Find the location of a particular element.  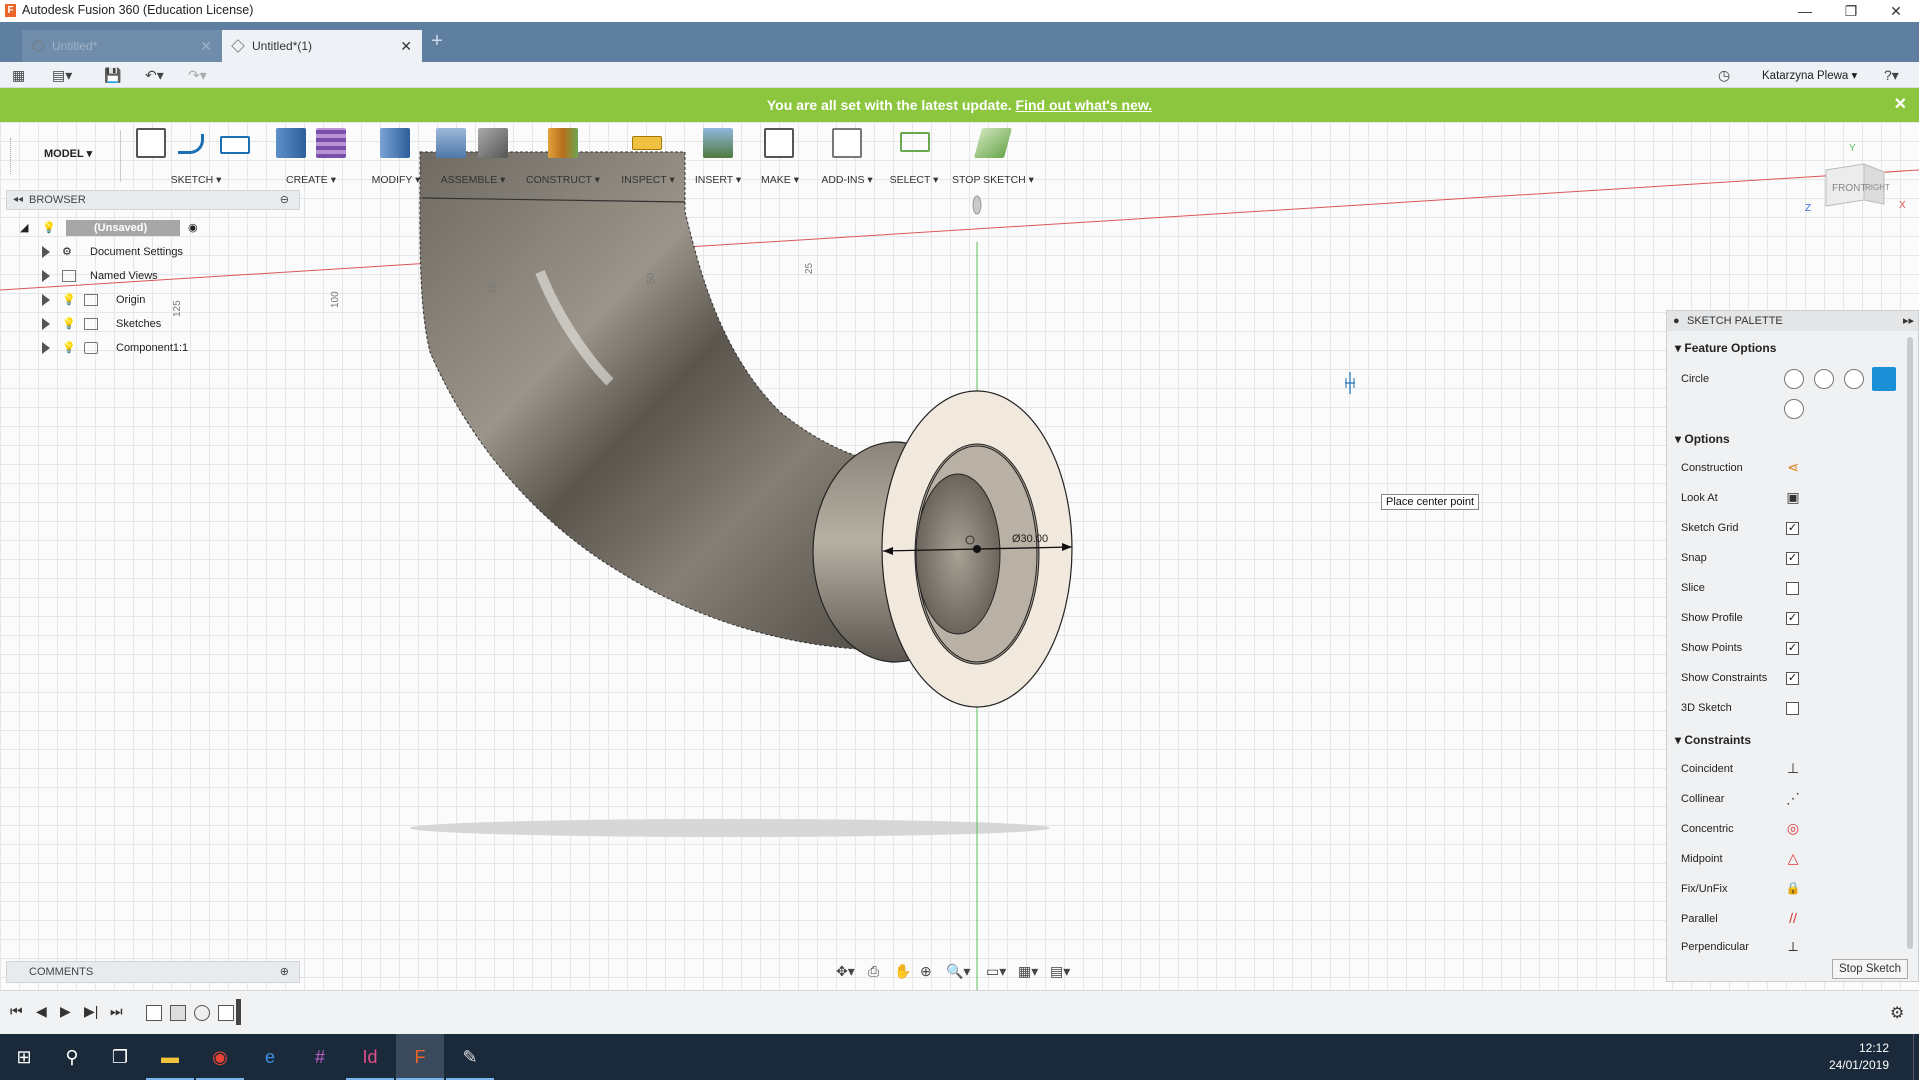

line-icon is located at coordinates (191, 144).